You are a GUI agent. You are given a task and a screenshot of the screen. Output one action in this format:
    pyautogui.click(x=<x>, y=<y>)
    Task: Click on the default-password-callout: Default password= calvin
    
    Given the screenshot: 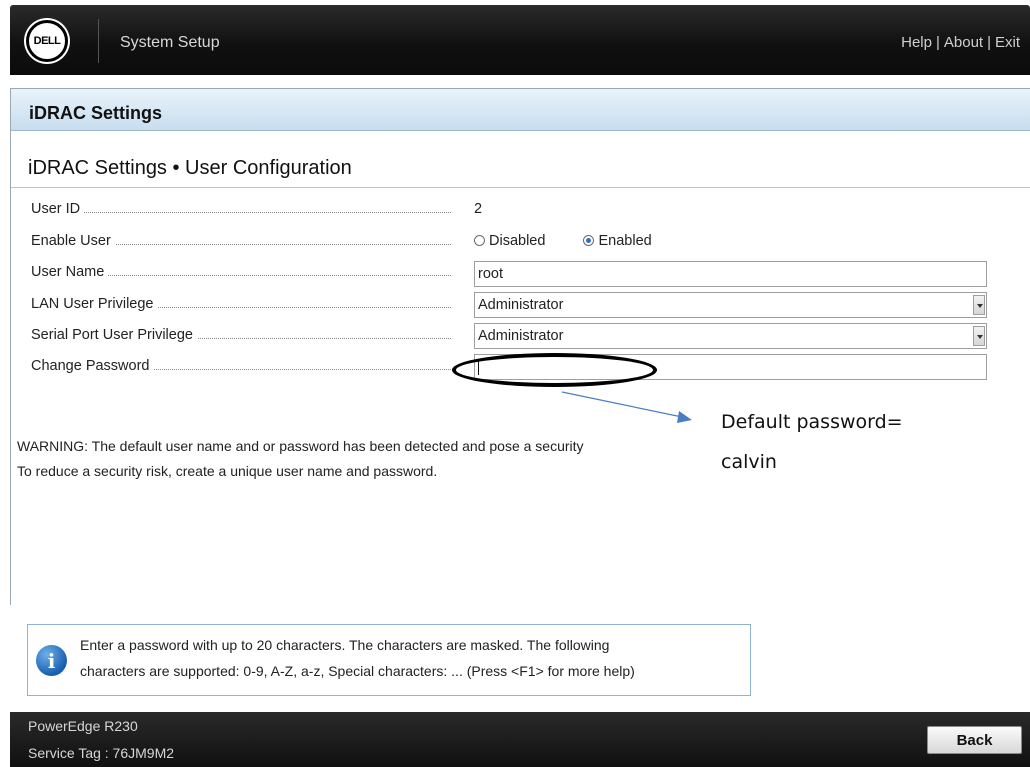 What is the action you would take?
    pyautogui.click(x=861, y=439)
    